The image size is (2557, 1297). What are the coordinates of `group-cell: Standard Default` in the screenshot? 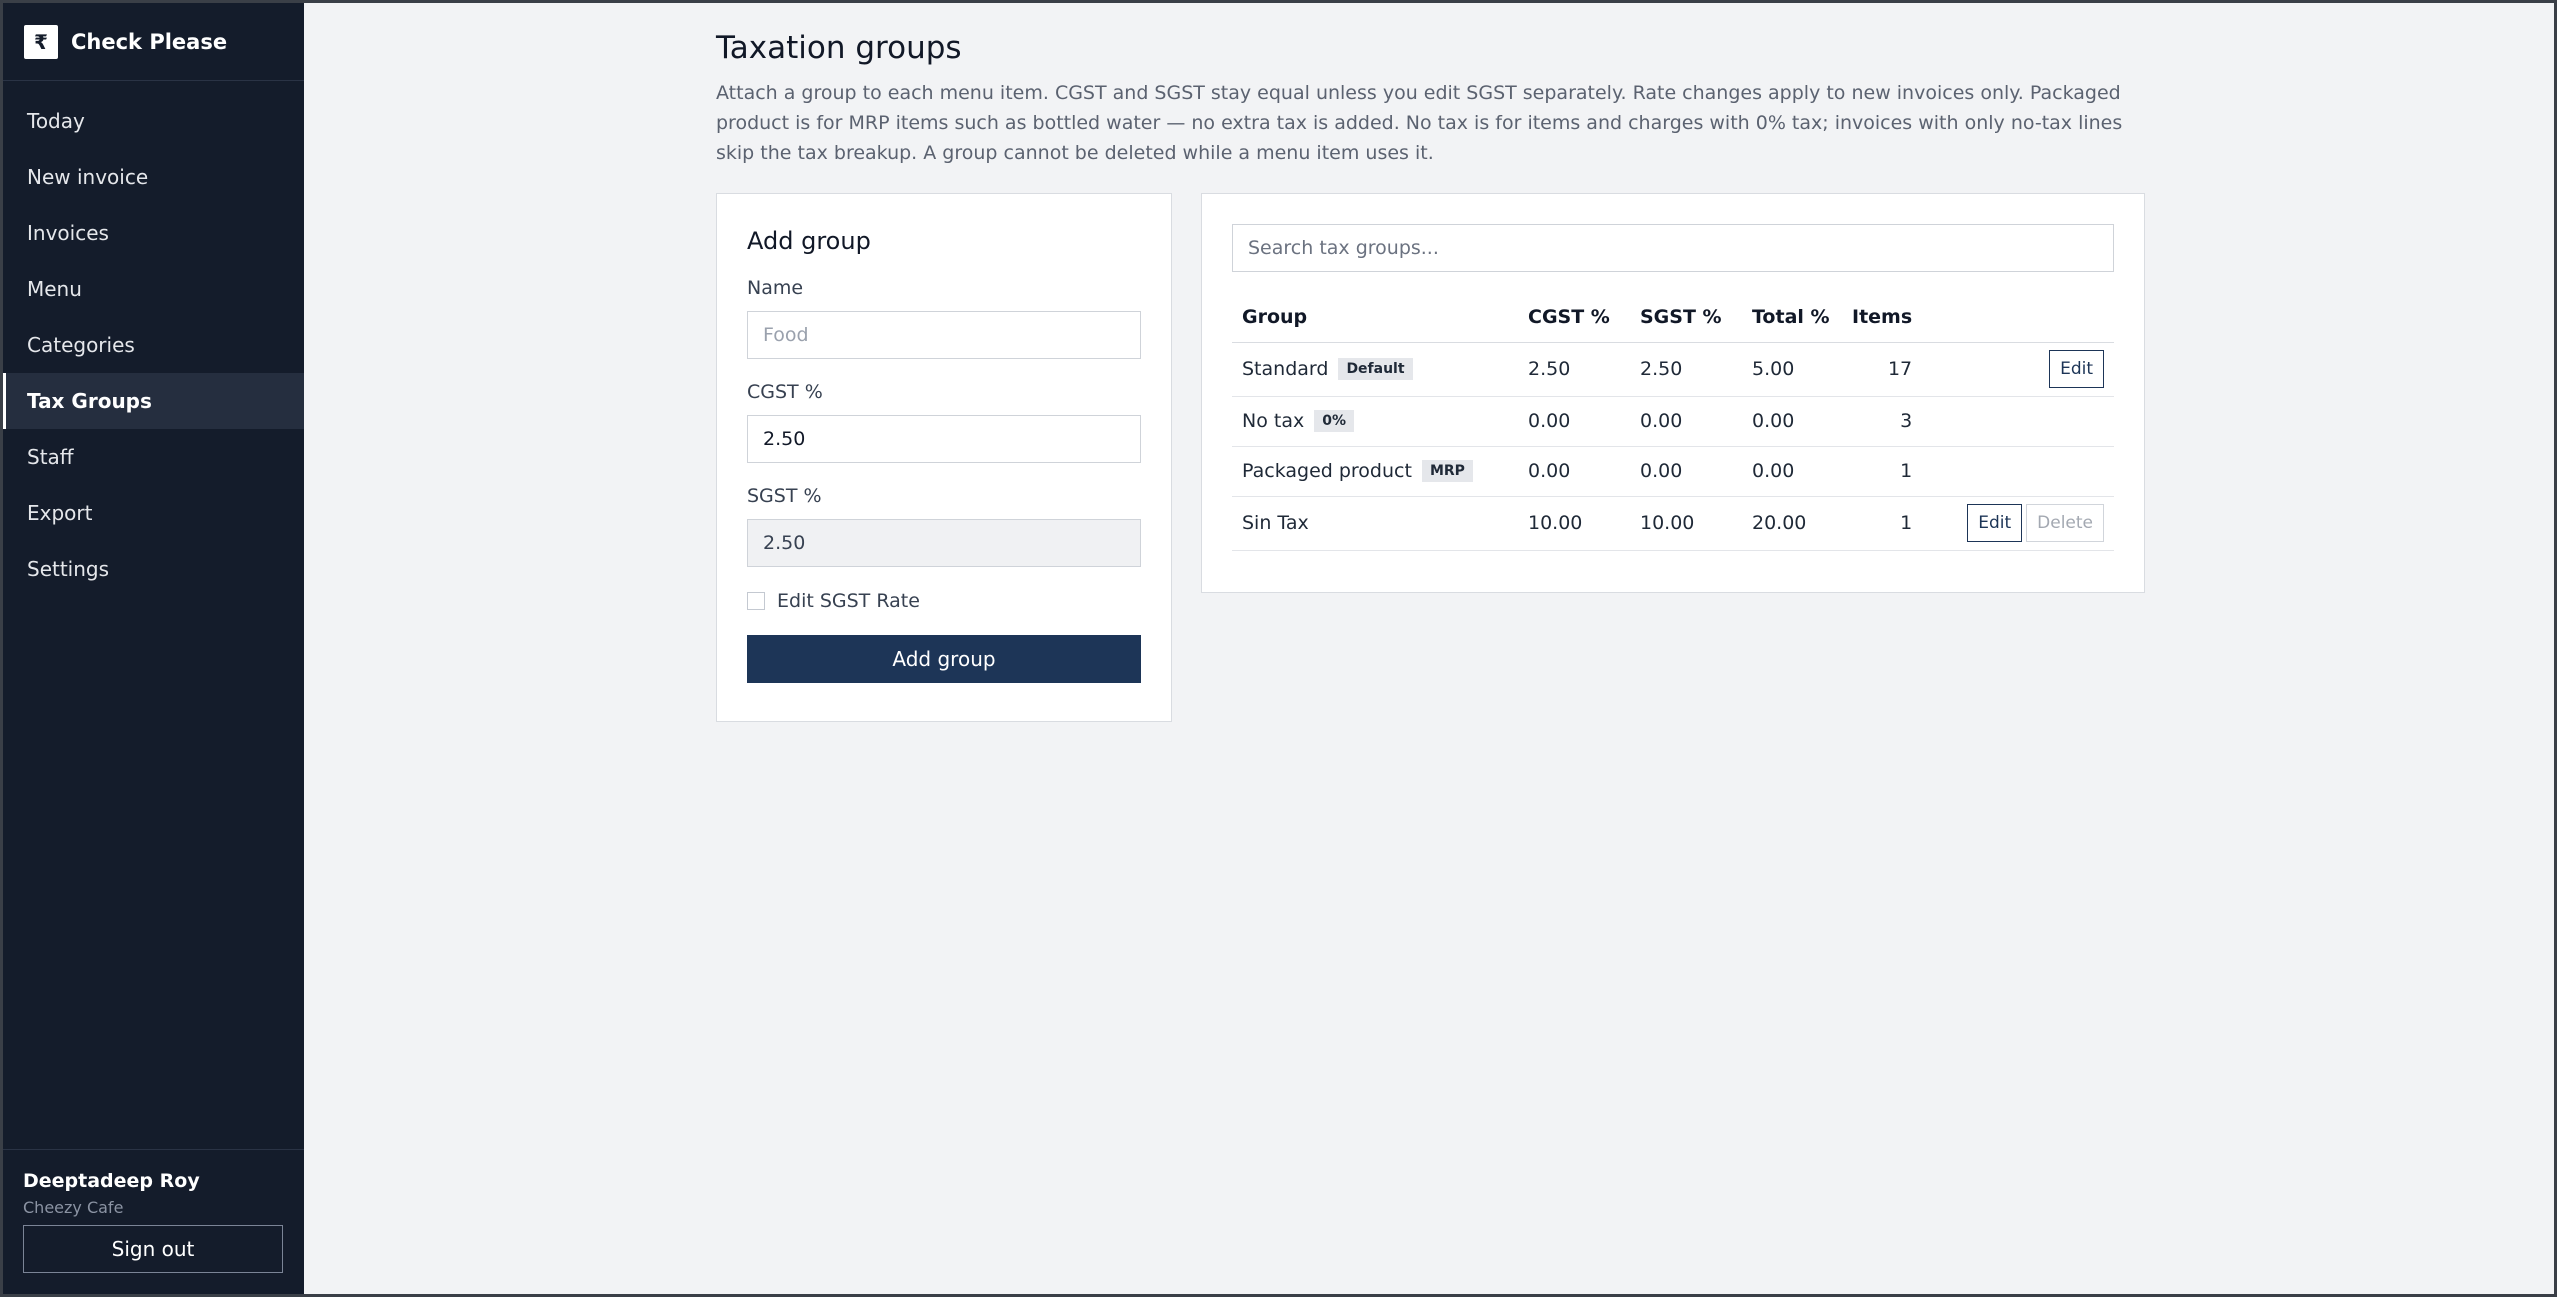 It's located at (1375, 369).